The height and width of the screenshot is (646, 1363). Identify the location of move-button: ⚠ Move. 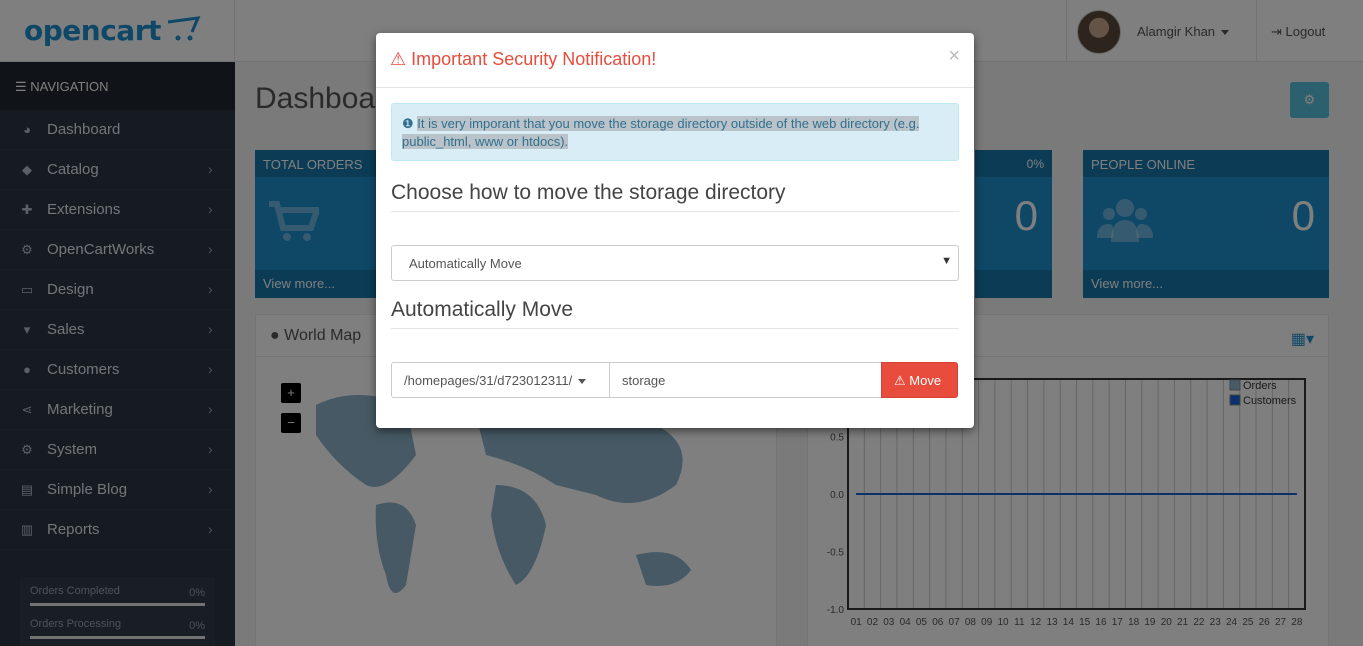
(919, 380).